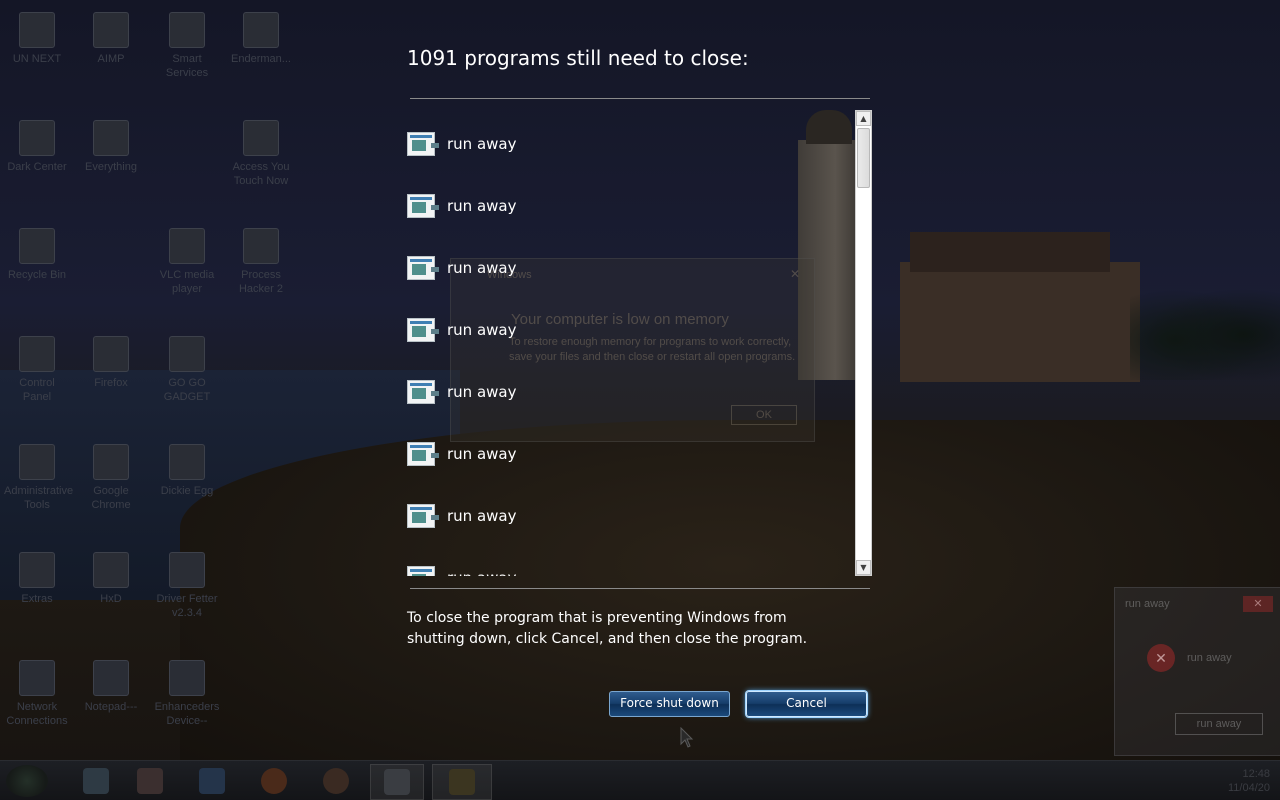 The height and width of the screenshot is (800, 1280). I want to click on desktop-icon-label: Access You Touch Now, so click(261, 174).